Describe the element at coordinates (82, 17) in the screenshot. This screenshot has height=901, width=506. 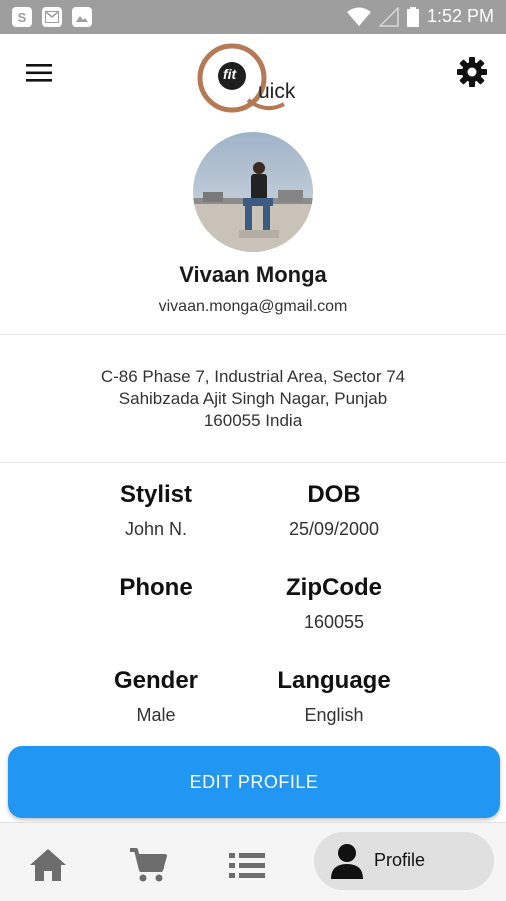
I see `image-icon` at that location.